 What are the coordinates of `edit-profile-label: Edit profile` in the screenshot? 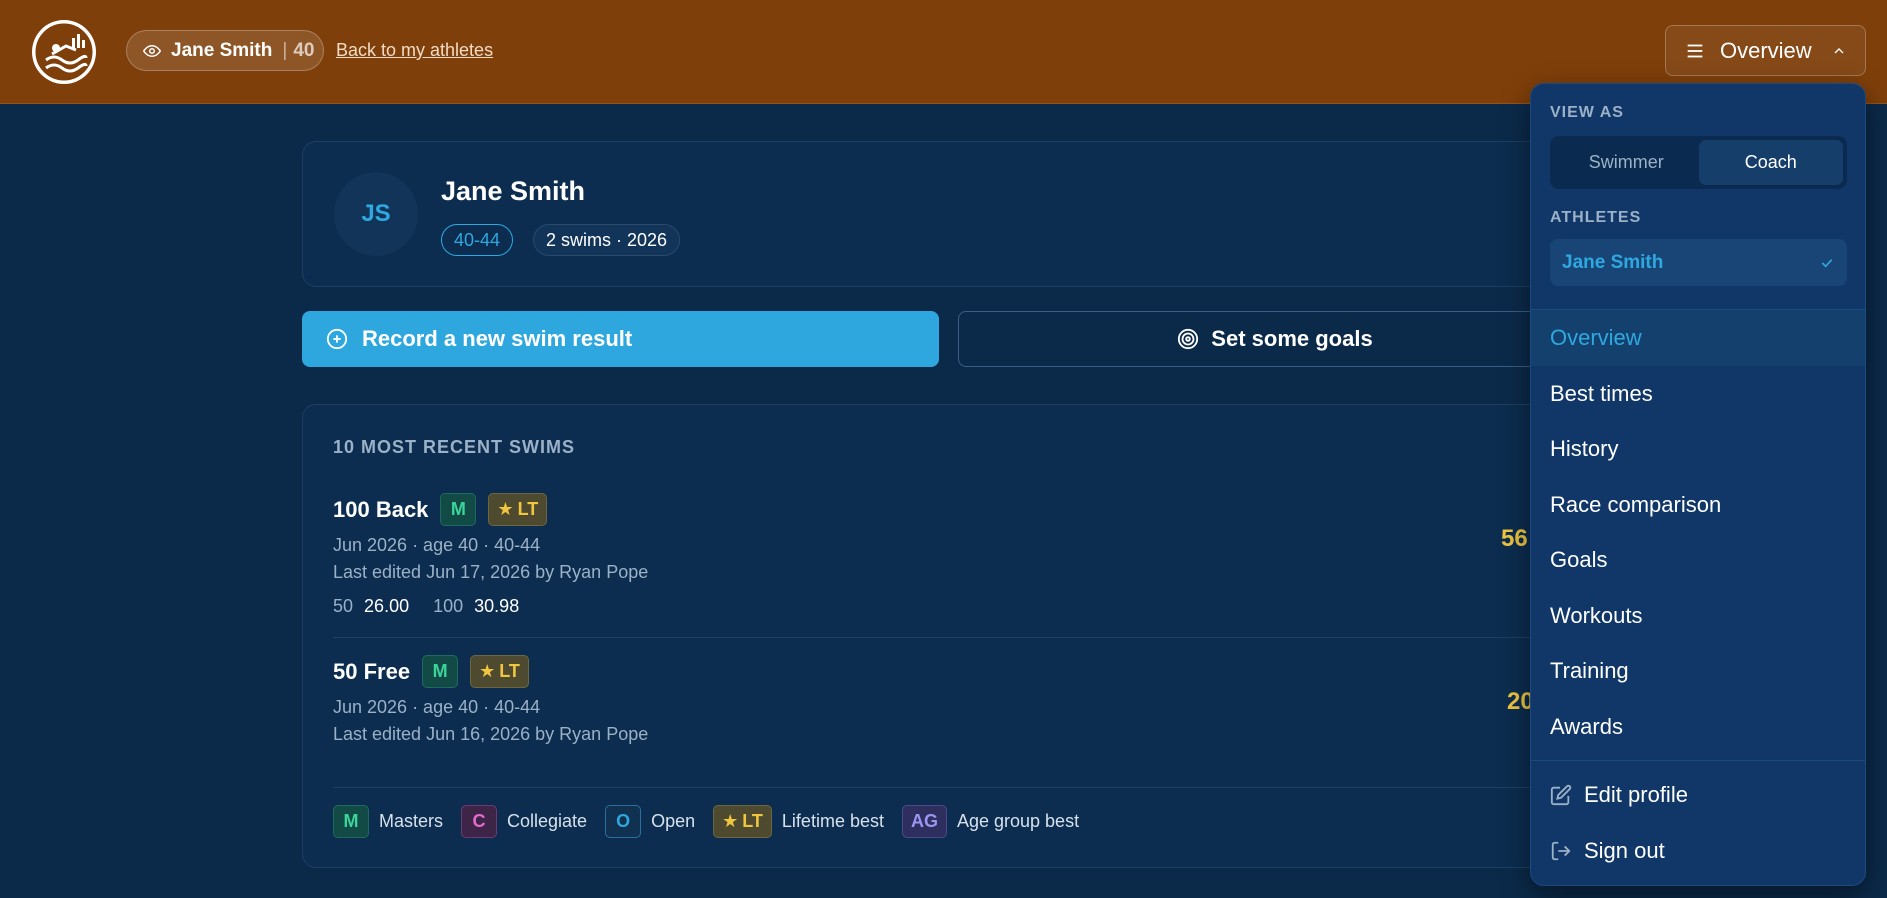 It's located at (1636, 794).